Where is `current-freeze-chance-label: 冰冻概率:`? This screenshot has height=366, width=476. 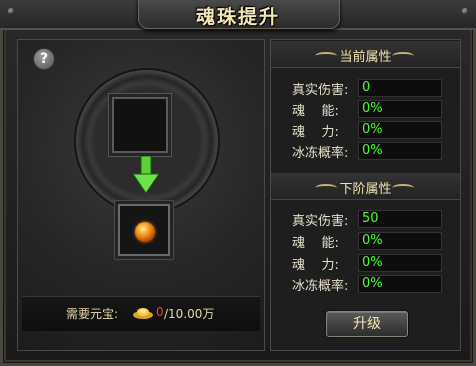 current-freeze-chance-label: 冰冻概率: is located at coordinates (320, 153).